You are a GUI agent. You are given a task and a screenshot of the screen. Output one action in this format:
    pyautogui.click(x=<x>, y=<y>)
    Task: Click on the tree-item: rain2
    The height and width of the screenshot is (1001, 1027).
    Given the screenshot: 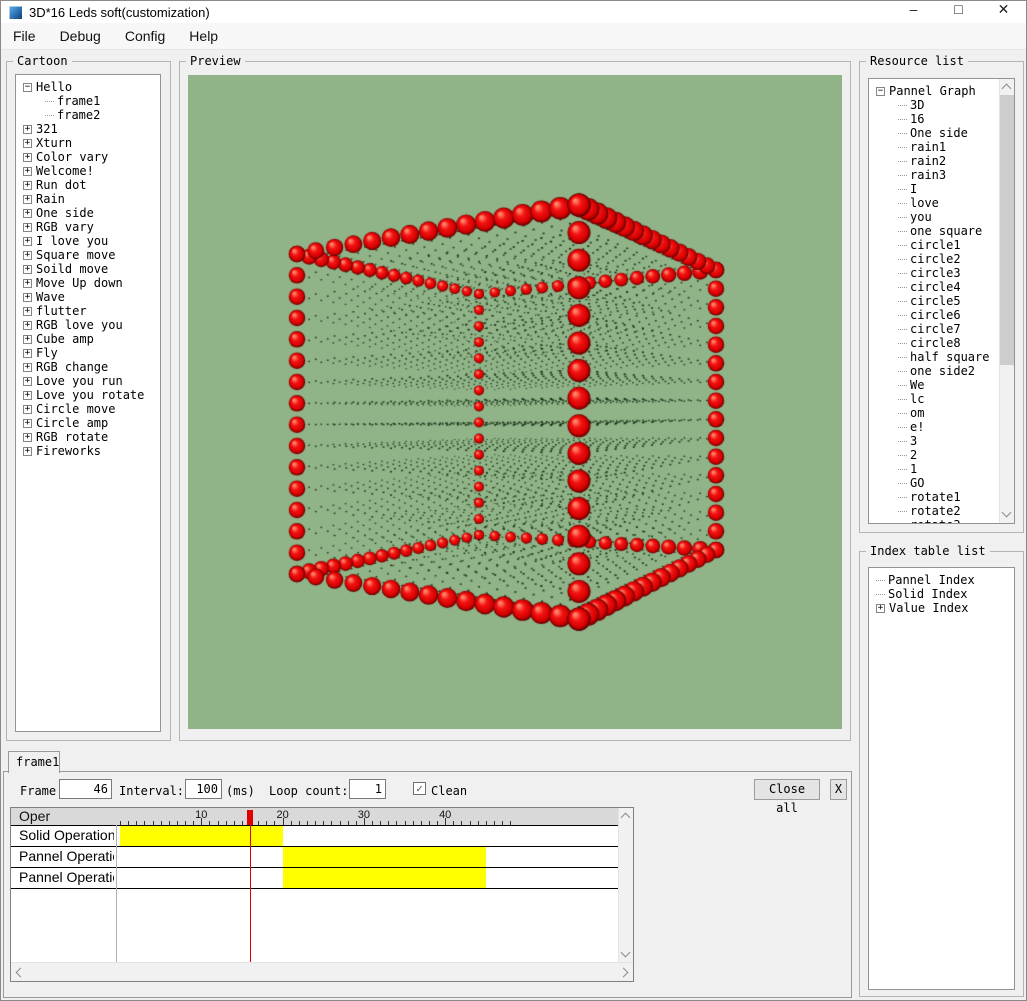 What is the action you would take?
    pyautogui.click(x=936, y=161)
    